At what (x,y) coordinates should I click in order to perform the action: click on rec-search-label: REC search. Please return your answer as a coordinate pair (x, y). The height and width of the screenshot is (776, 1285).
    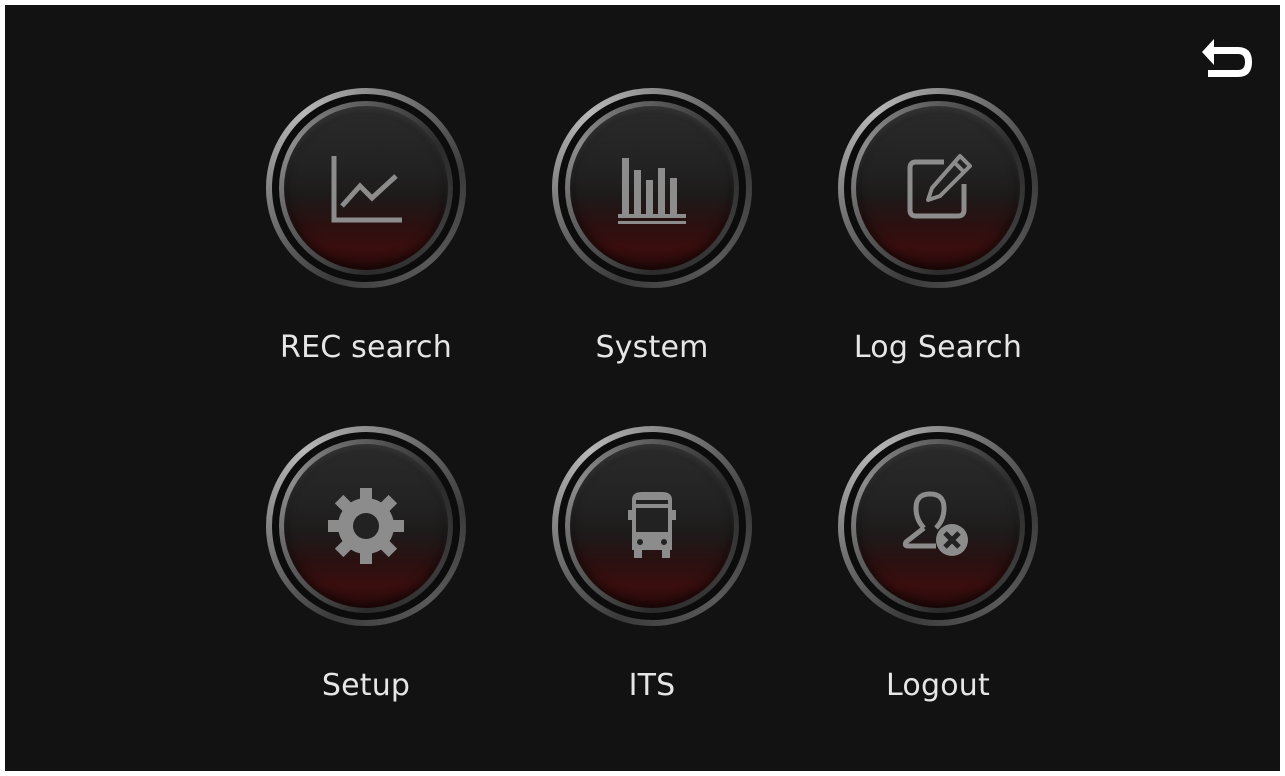
    Looking at the image, I should click on (366, 347).